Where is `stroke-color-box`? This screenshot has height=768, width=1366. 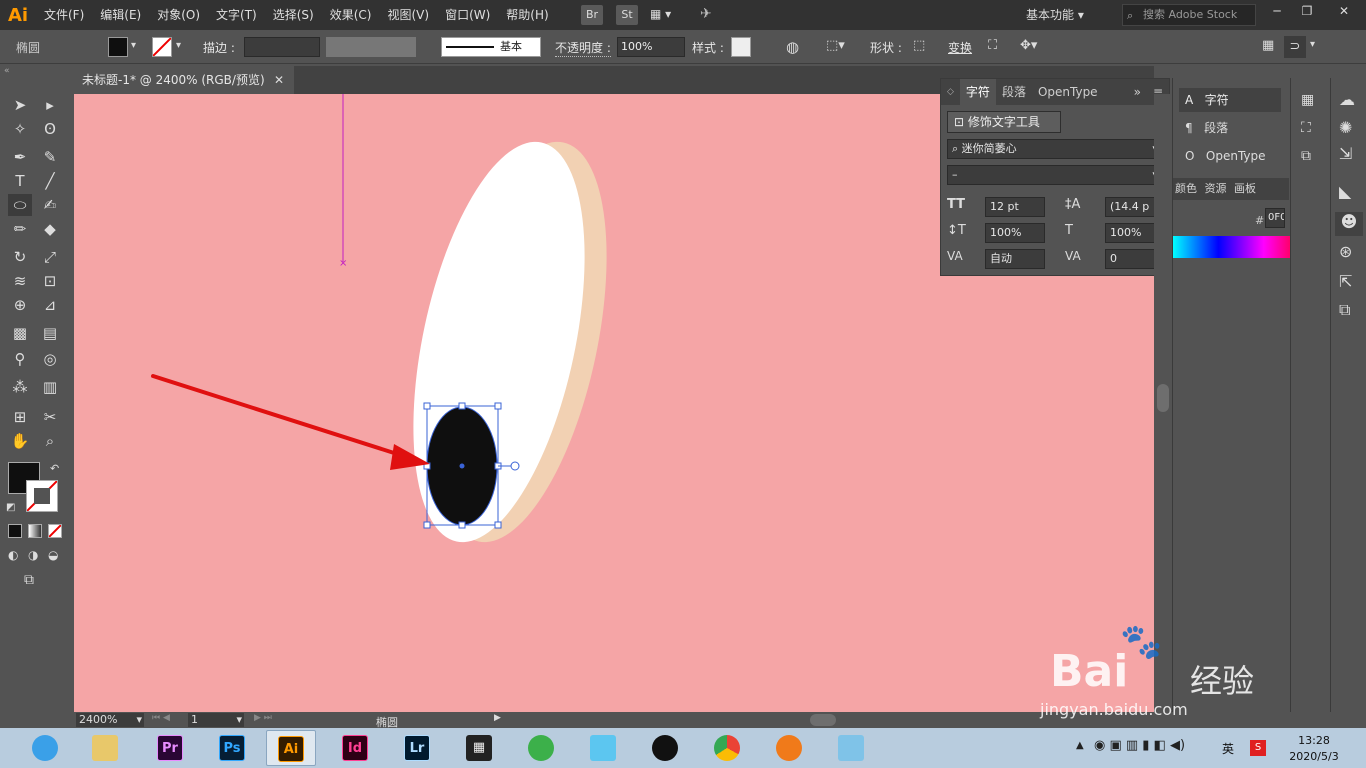
stroke-color-box is located at coordinates (42, 496).